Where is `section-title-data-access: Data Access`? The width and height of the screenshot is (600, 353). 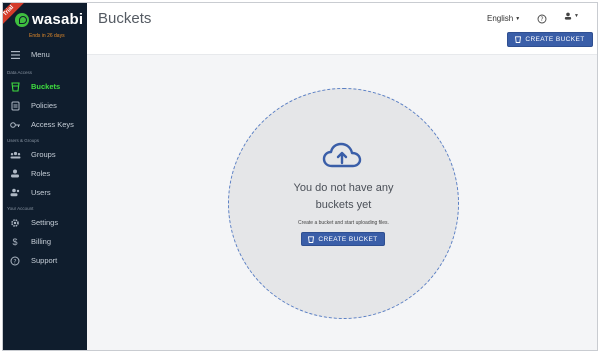
section-title-data-access: Data Access is located at coordinates (20, 72).